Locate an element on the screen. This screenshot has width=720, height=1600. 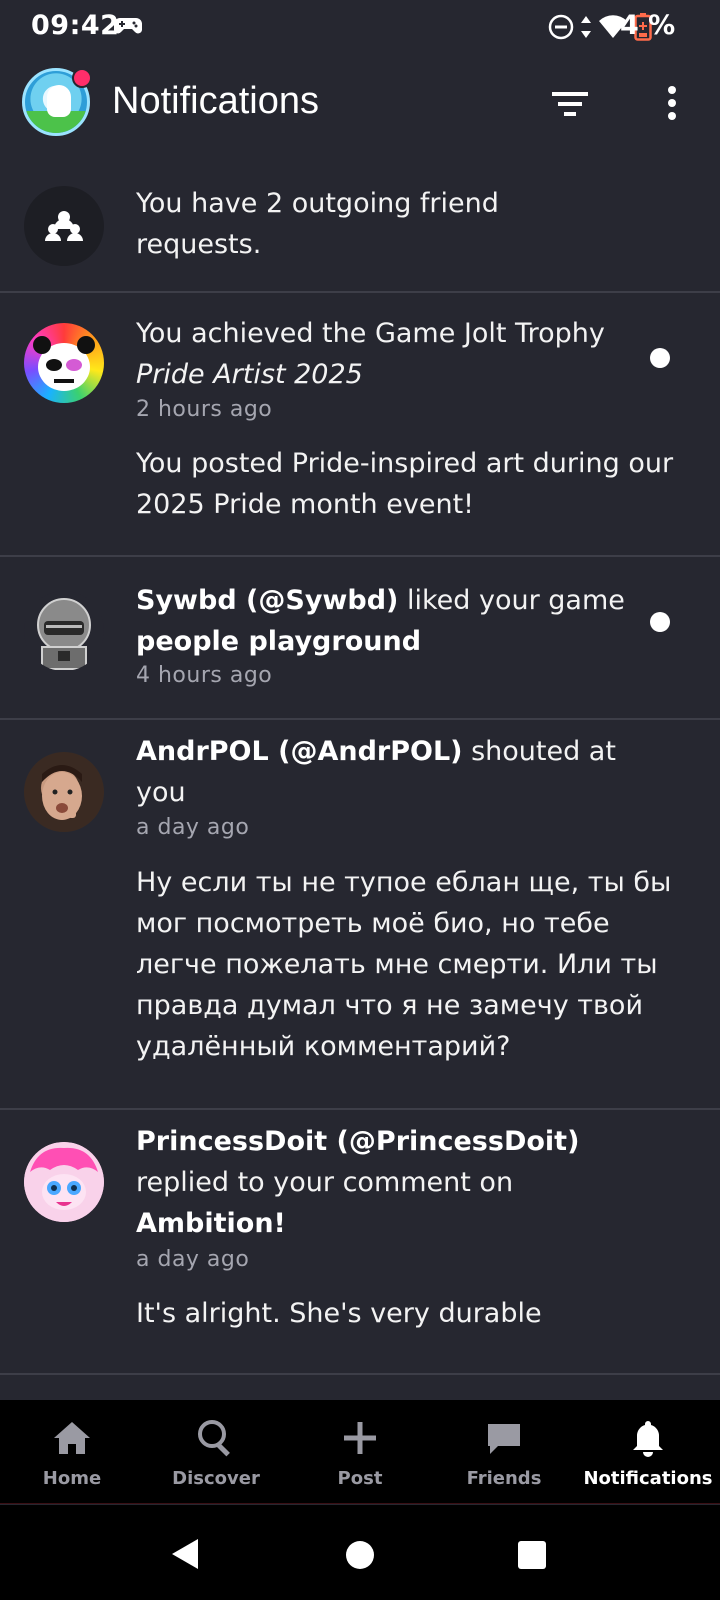
back-icon is located at coordinates (185, 1554).